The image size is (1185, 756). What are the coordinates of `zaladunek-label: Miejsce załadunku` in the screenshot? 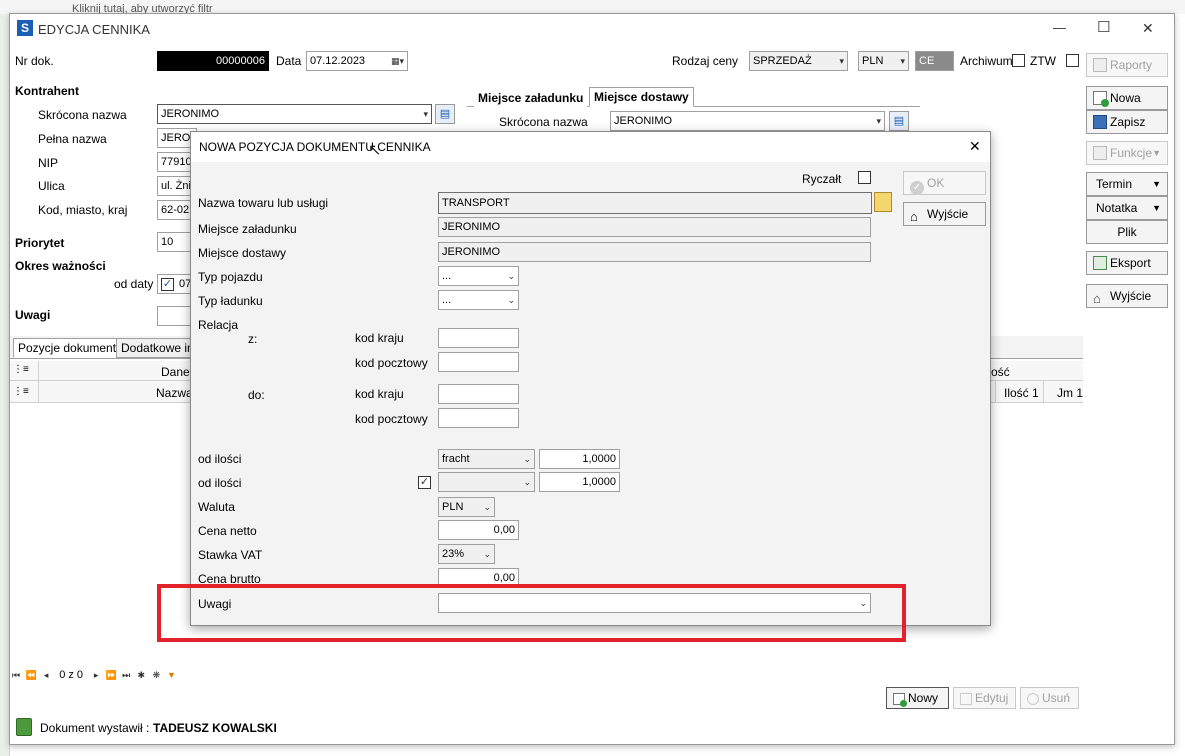 It's located at (247, 229).